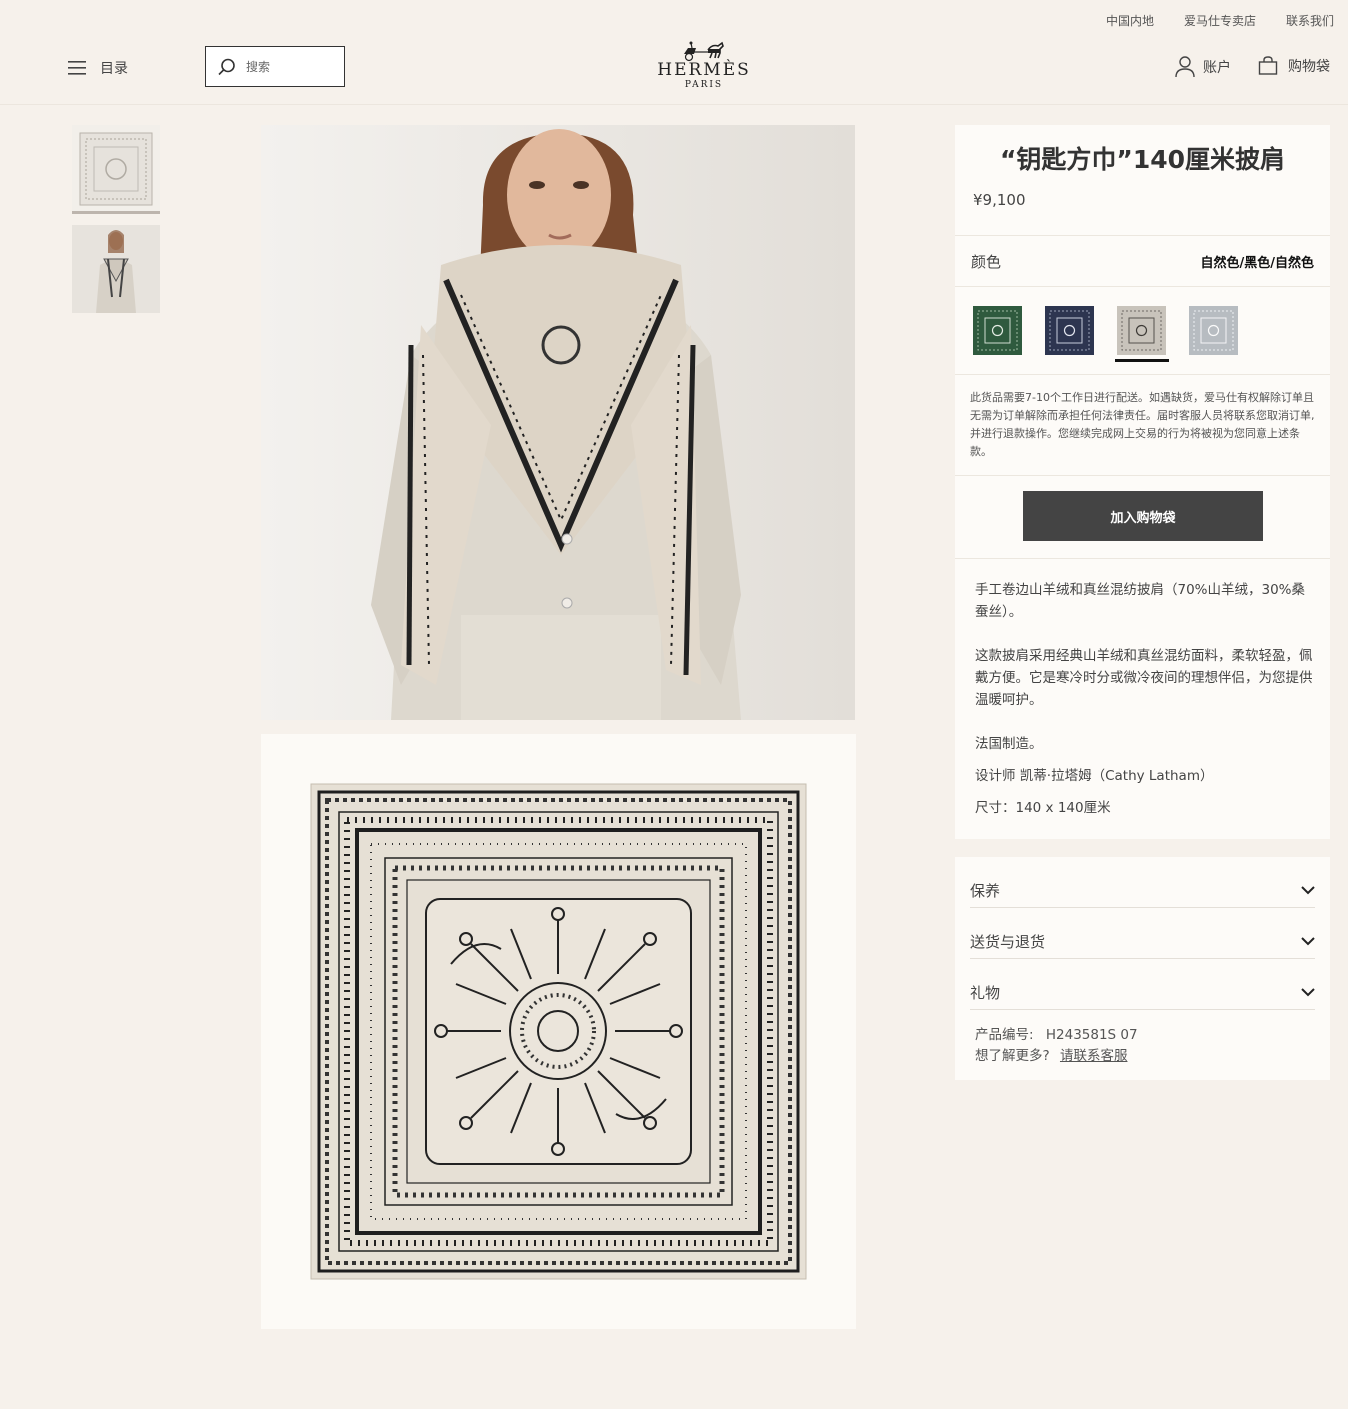  I want to click on help-row: 想了解更多? 请联系客服, so click(1145, 1056).